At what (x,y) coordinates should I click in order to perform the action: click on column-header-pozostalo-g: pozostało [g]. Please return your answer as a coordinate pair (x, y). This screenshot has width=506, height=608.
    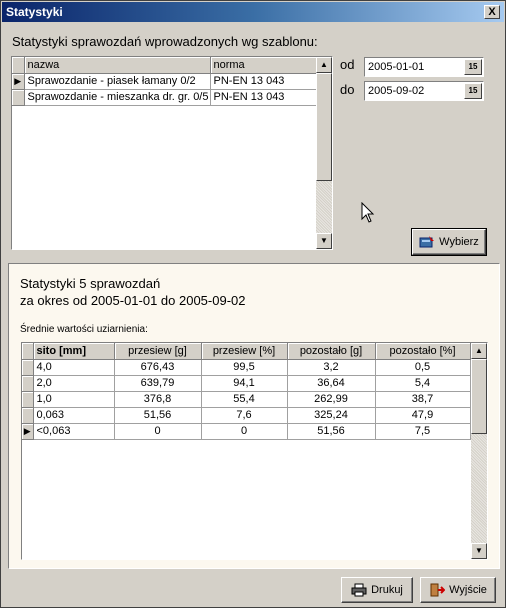
    Looking at the image, I should click on (331, 351).